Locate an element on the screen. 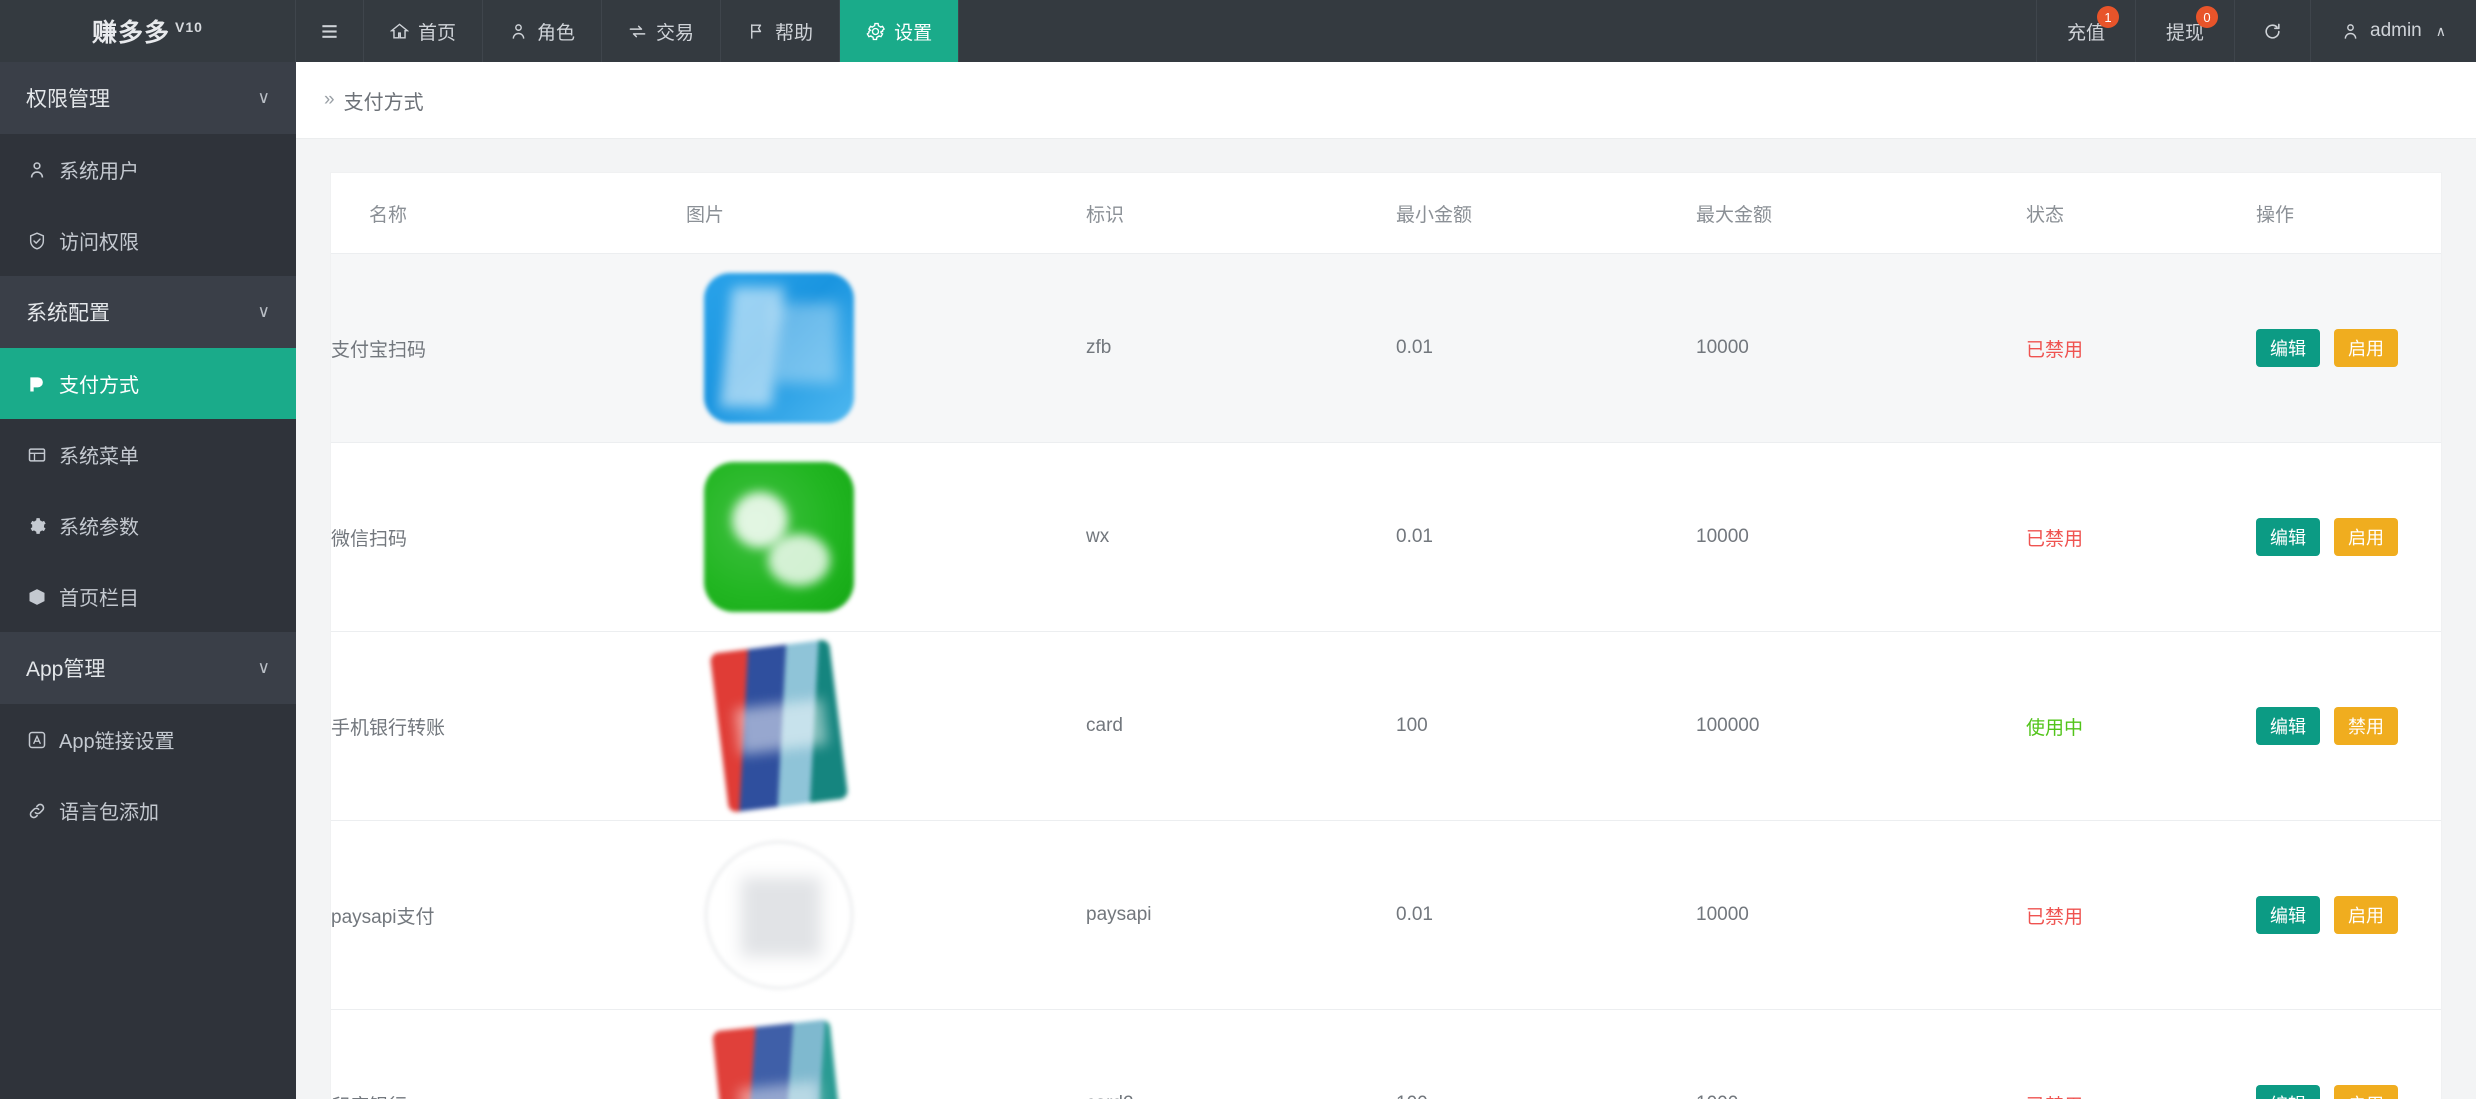 The width and height of the screenshot is (2476, 1099). table-row: 微信扫码 wx 0.01 10000 已禁用 编辑 启用 is located at coordinates (1386, 537).